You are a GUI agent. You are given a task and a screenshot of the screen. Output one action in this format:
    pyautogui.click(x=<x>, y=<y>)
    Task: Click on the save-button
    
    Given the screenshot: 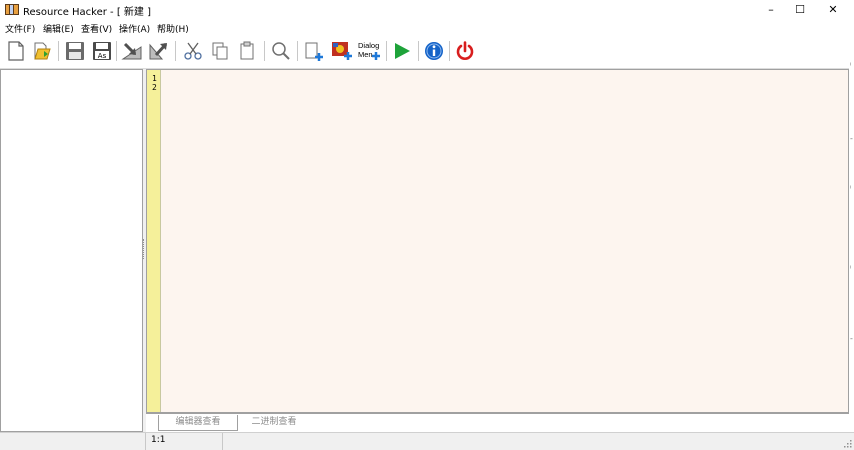 What is the action you would take?
    pyautogui.click(x=75, y=51)
    